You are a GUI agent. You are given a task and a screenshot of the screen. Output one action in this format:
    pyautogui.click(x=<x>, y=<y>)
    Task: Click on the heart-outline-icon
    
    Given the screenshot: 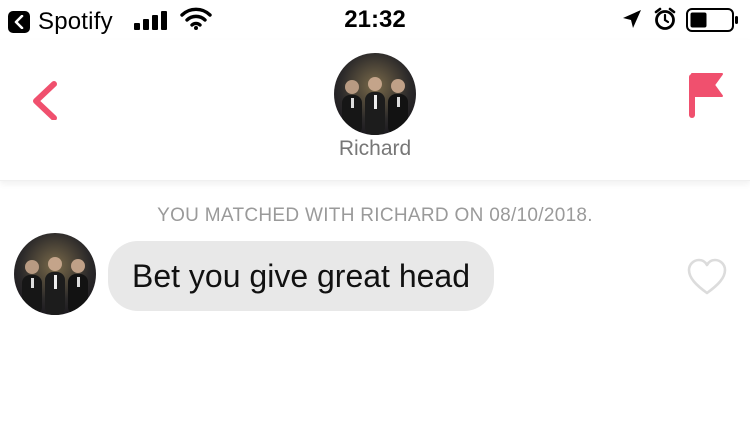 What is the action you would take?
    pyautogui.click(x=707, y=276)
    